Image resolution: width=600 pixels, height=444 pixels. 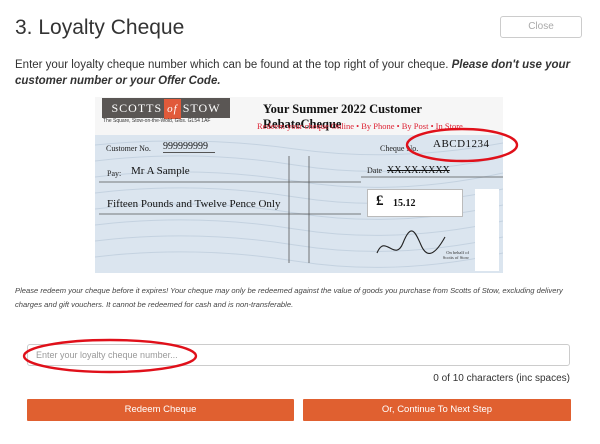 What do you see at coordinates (172, 109) in the screenshot?
I see `logo-word-of: of` at bounding box center [172, 109].